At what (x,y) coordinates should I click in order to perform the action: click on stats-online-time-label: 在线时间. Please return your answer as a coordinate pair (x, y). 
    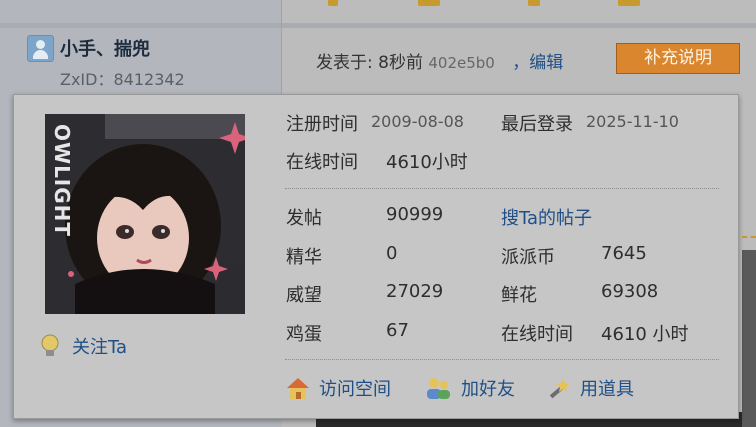
    Looking at the image, I should click on (537, 334).